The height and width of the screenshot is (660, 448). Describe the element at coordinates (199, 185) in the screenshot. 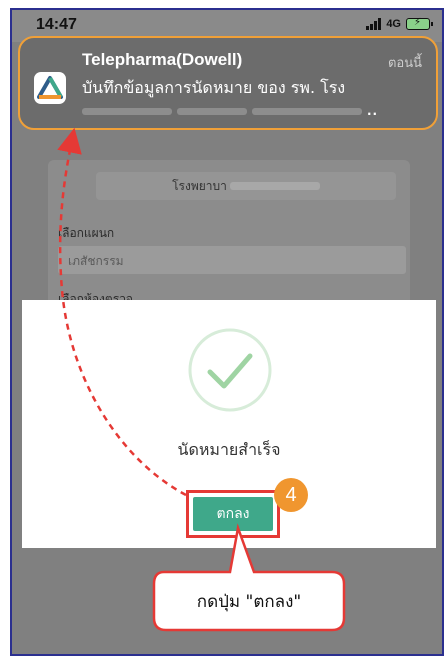

I see `hospital-name: โรงพยาบา` at that location.